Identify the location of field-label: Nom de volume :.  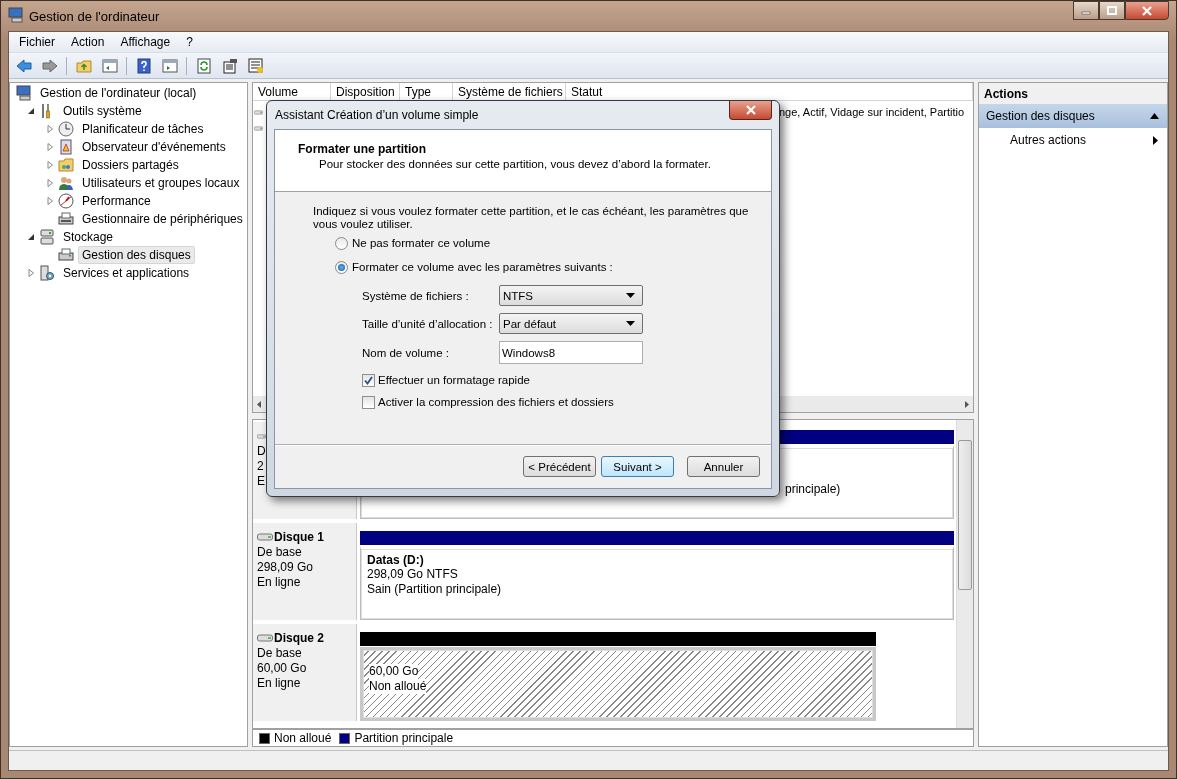
(406, 352).